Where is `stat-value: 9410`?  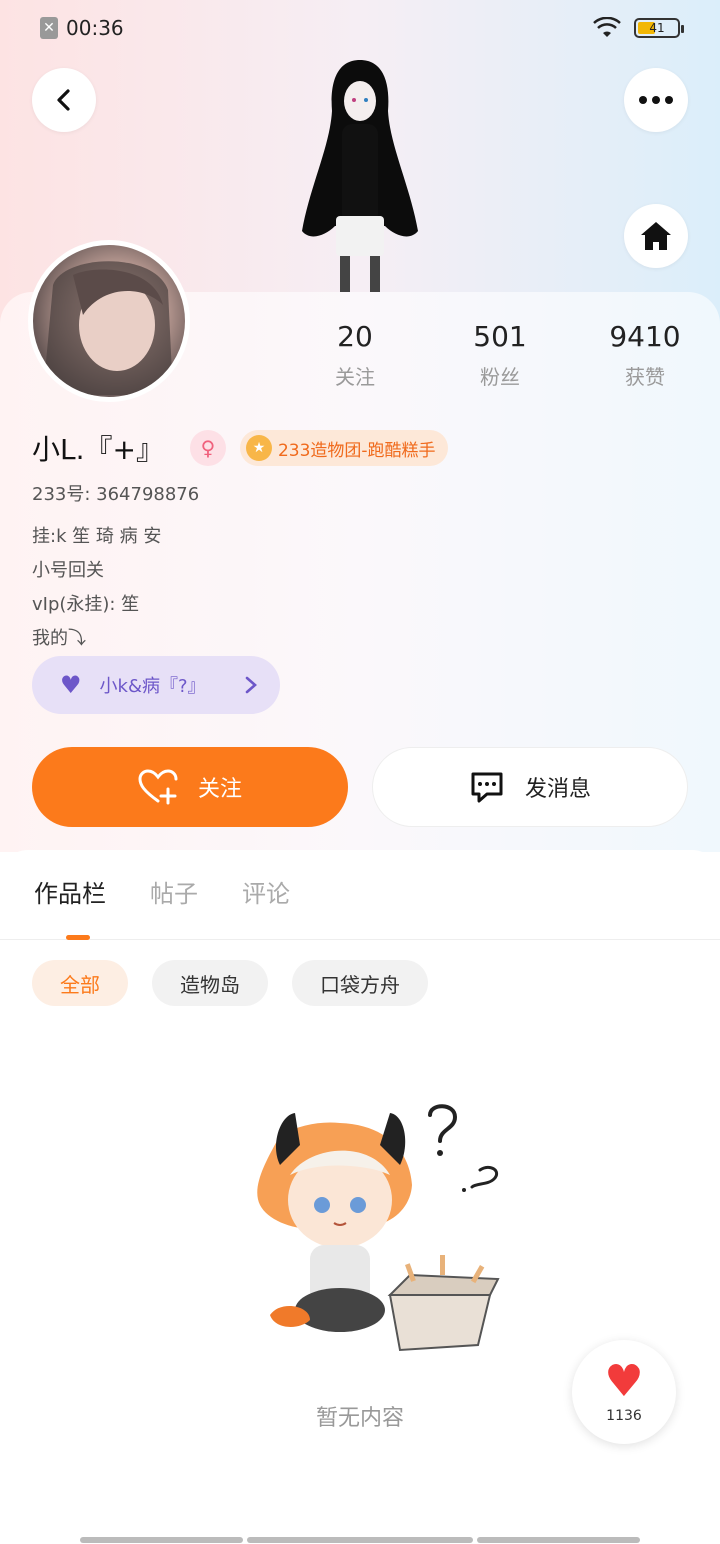
stat-value: 9410 is located at coordinates (645, 336).